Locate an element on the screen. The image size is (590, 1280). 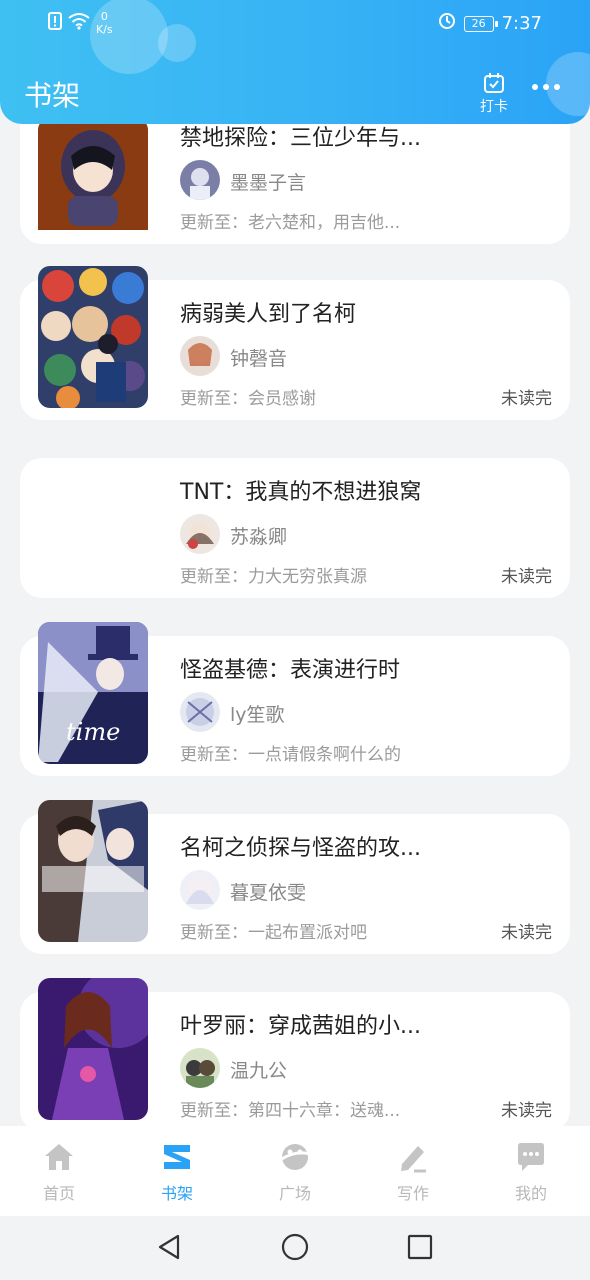
bookshelf-icon is located at coordinates (177, 1157).